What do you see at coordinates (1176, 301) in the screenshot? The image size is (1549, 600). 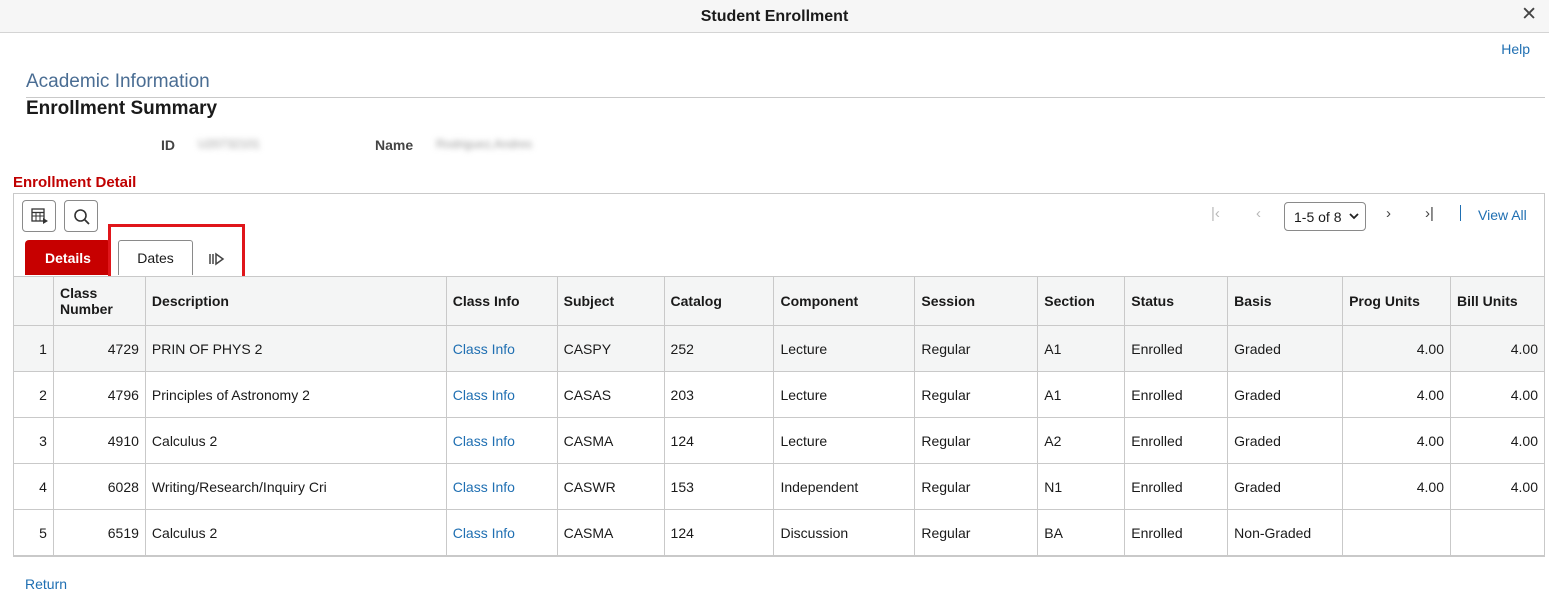 I see `column-header-status: Status` at bounding box center [1176, 301].